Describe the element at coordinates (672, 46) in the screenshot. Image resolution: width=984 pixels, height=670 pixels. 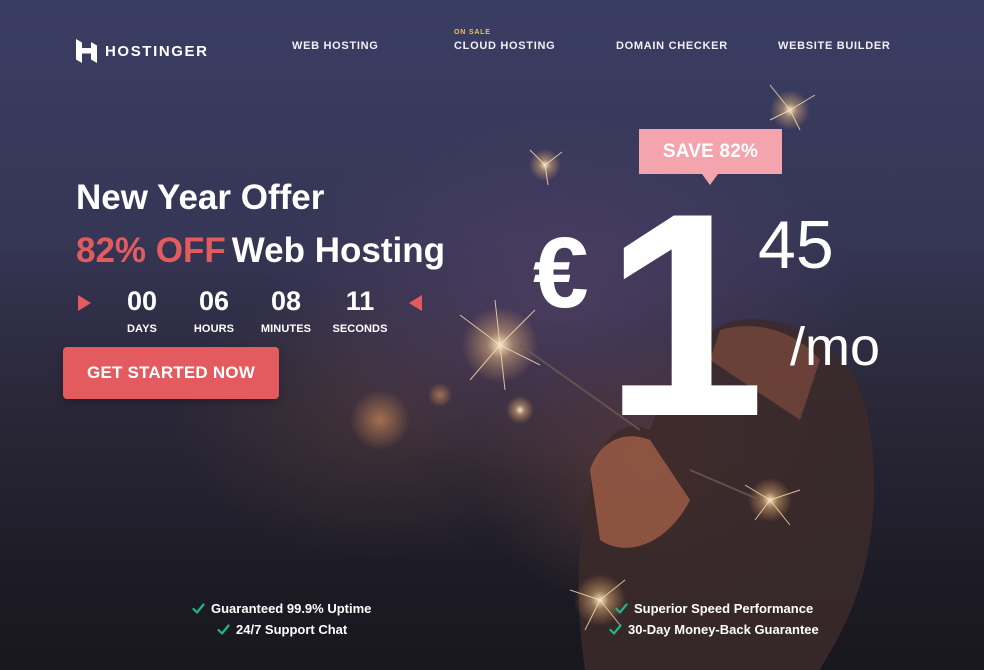
I see `nav-domain-checker: DOMAIN CHECKER` at that location.